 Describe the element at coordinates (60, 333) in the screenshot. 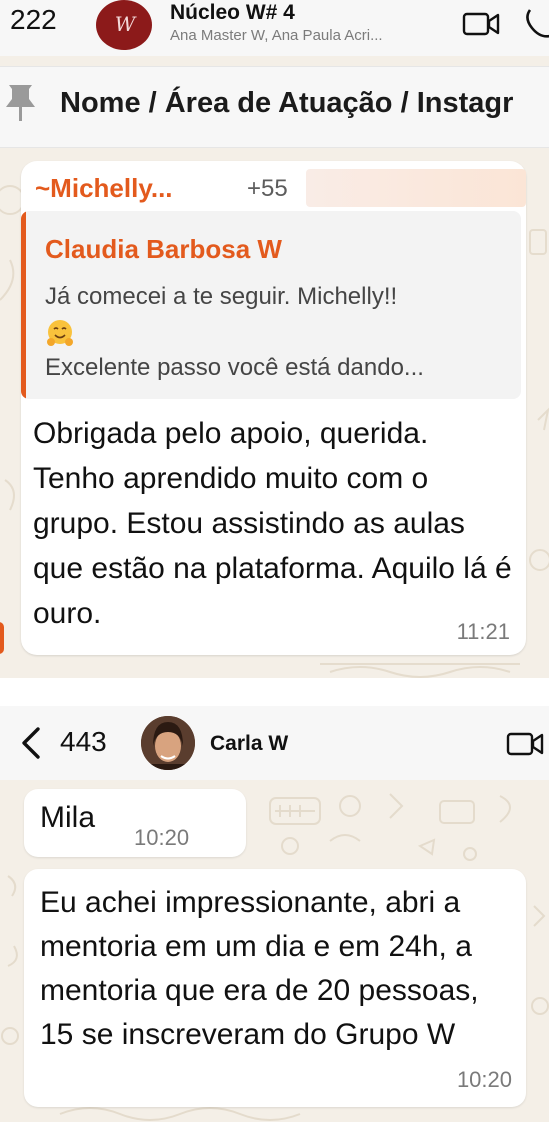

I see `hugging-face-emoji-icon` at that location.